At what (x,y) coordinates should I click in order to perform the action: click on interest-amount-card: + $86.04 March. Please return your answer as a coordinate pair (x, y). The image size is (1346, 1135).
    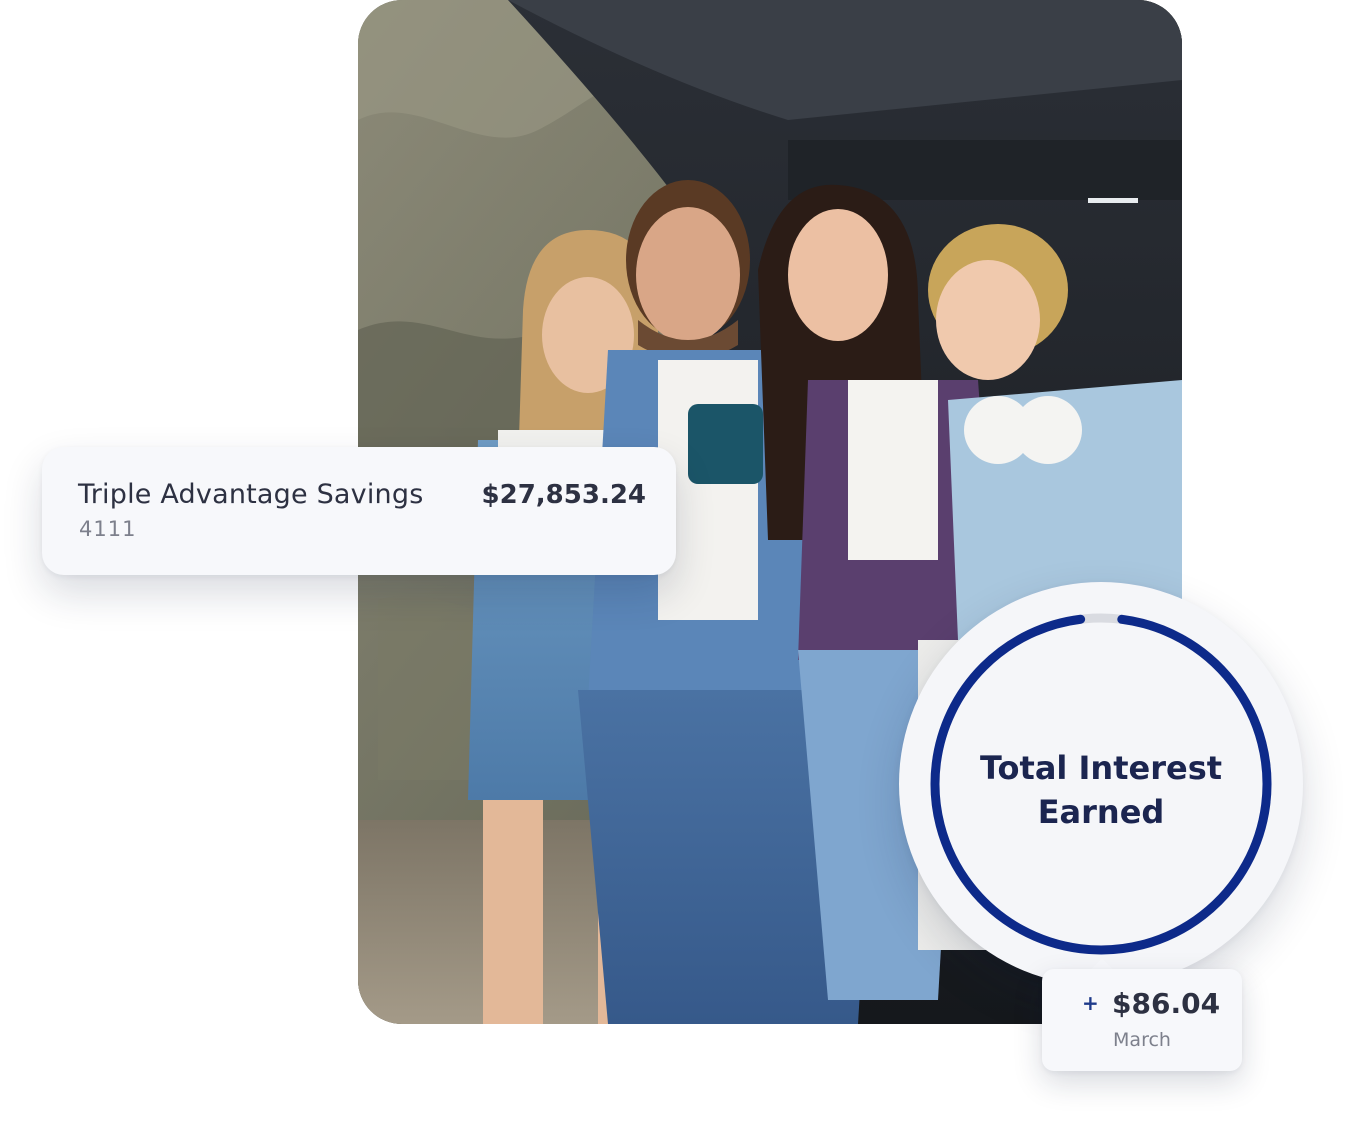
    Looking at the image, I should click on (1142, 1020).